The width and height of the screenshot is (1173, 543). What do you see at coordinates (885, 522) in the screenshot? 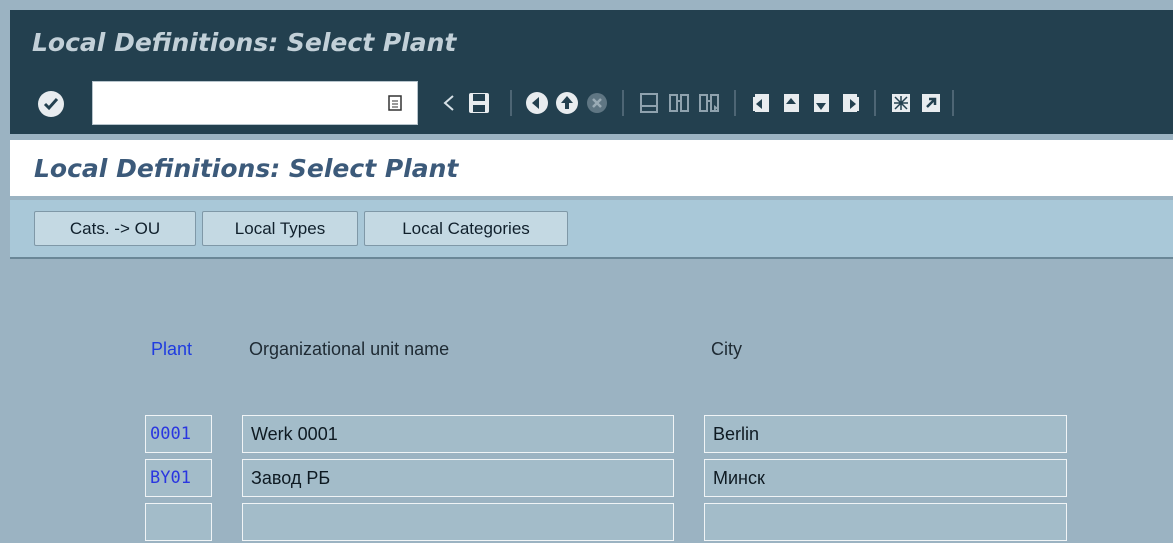
I see `city-cell` at bounding box center [885, 522].